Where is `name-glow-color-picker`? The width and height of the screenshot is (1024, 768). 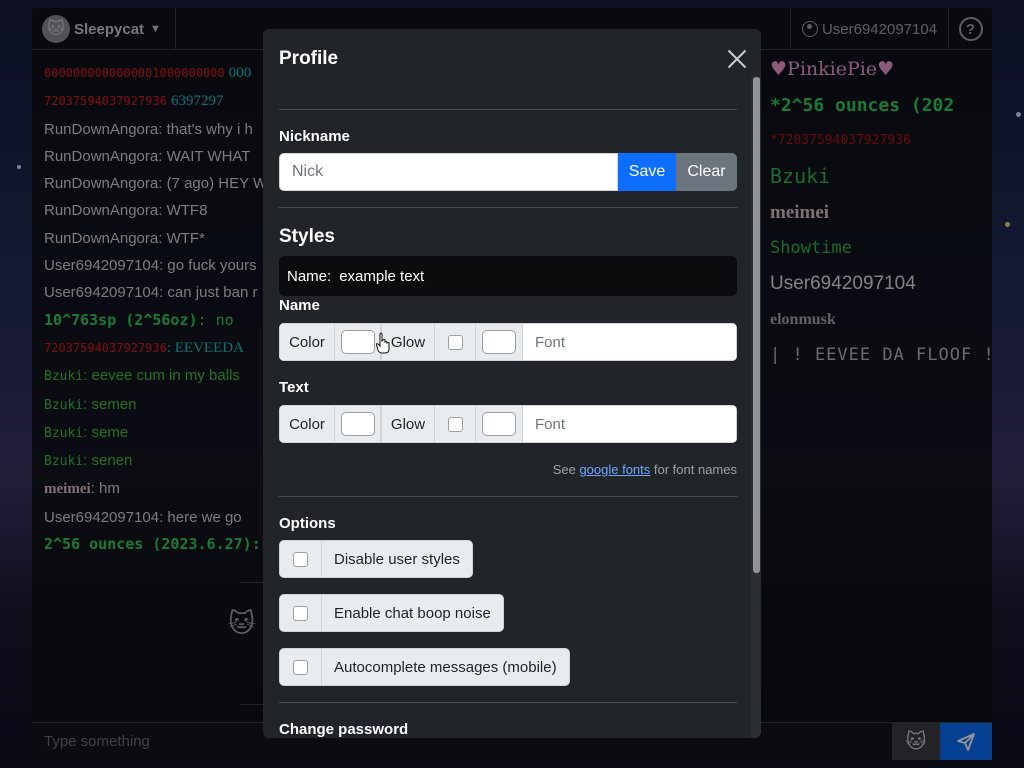 name-glow-color-picker is located at coordinates (499, 342).